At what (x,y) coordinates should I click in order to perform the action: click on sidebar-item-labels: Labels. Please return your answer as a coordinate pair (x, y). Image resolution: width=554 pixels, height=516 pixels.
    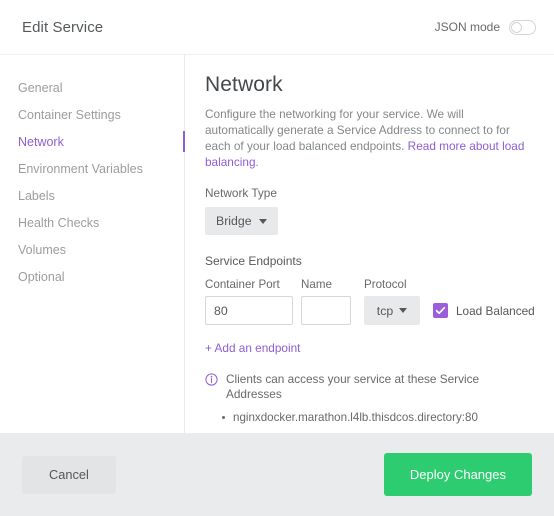
    Looking at the image, I should click on (92, 195).